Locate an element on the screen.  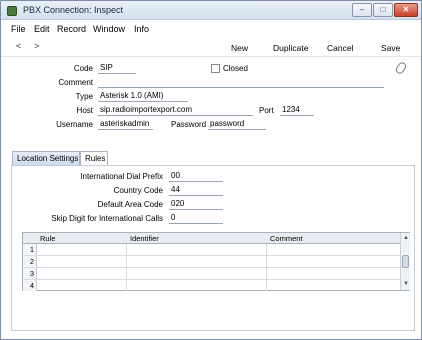
code-field: SIP is located at coordinates (117, 68).